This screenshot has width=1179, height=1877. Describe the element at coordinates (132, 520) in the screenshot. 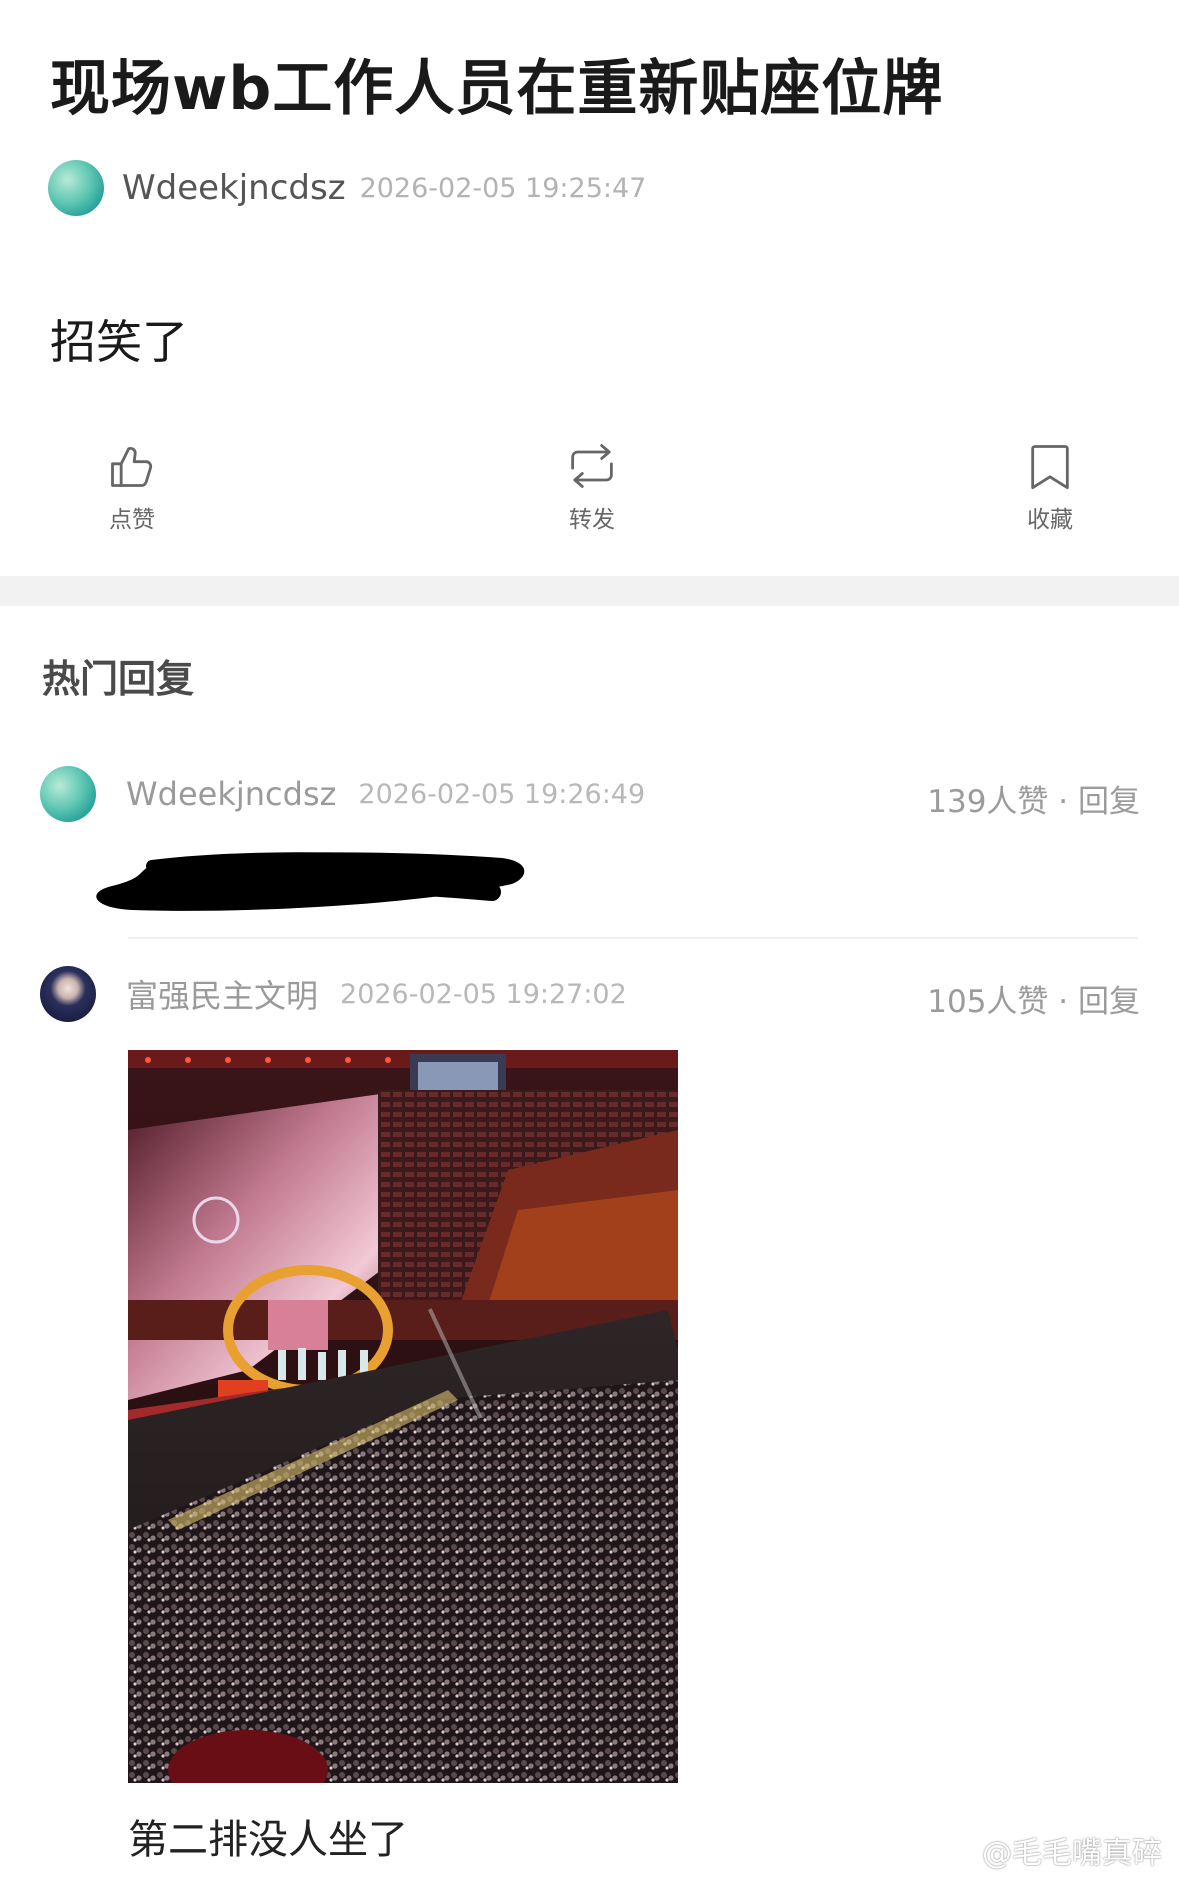

I see `like-label: 点赞` at that location.